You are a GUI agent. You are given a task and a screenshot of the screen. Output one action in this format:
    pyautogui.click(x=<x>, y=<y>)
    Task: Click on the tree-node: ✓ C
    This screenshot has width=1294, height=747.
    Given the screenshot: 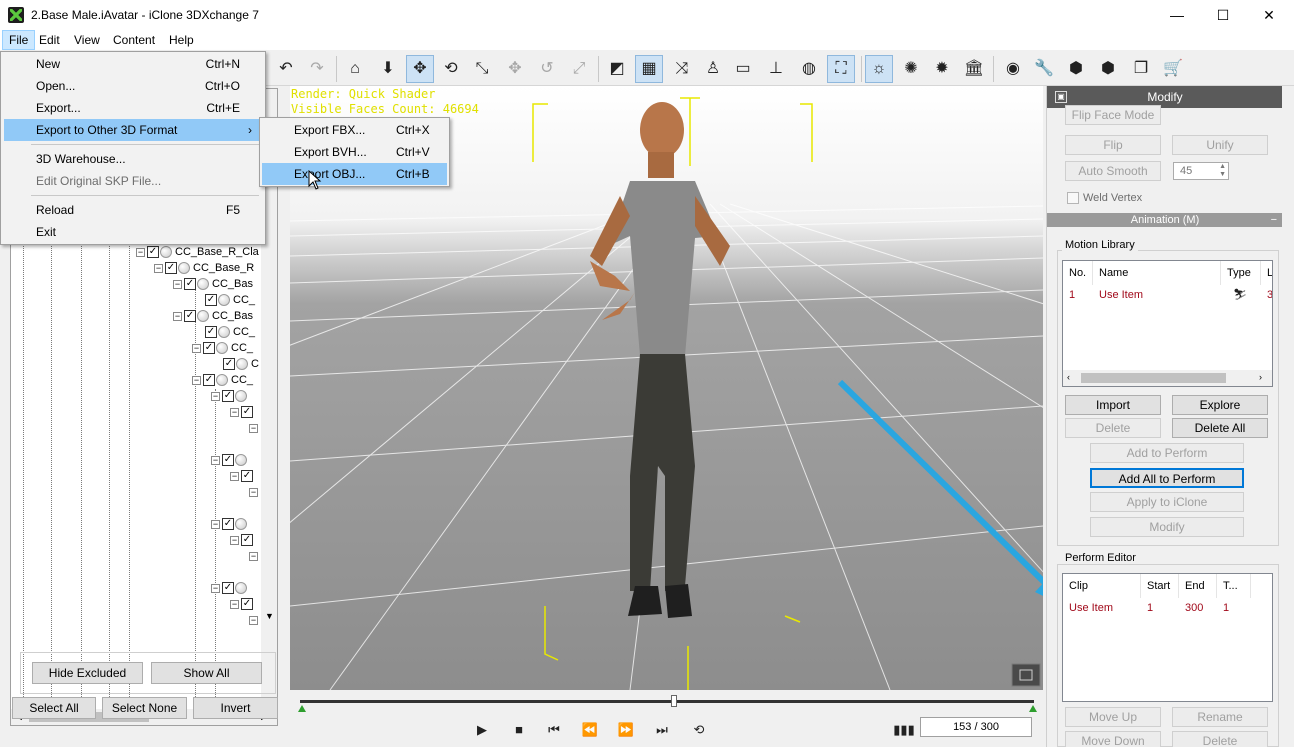 What is the action you would take?
    pyautogui.click(x=241, y=364)
    